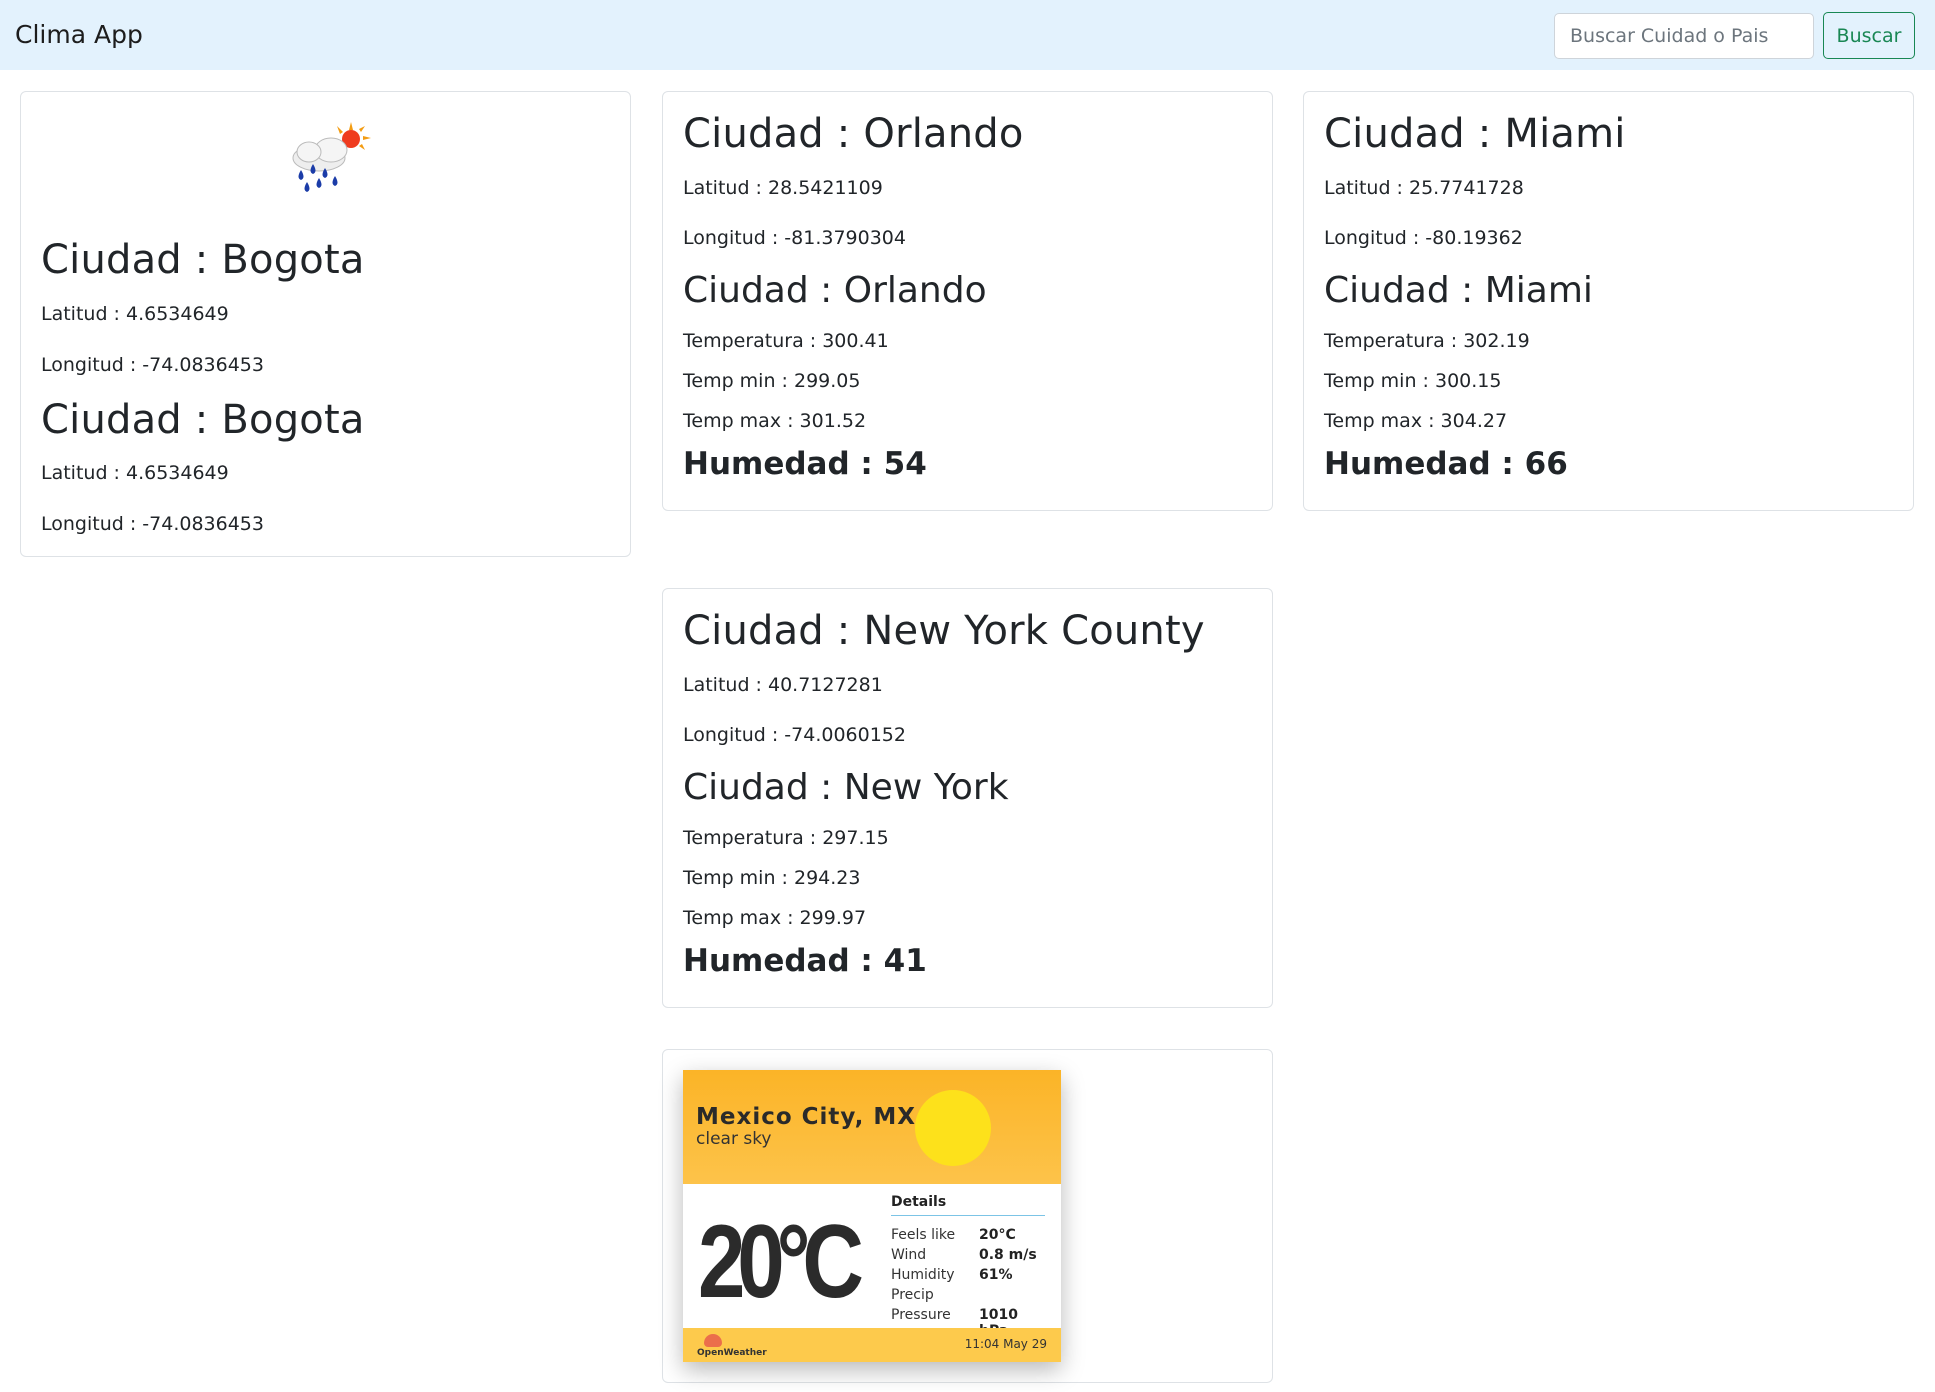 The image size is (1935, 1392). Describe the element at coordinates (921, 1315) in the screenshot. I see `detail-label: Pressure` at that location.